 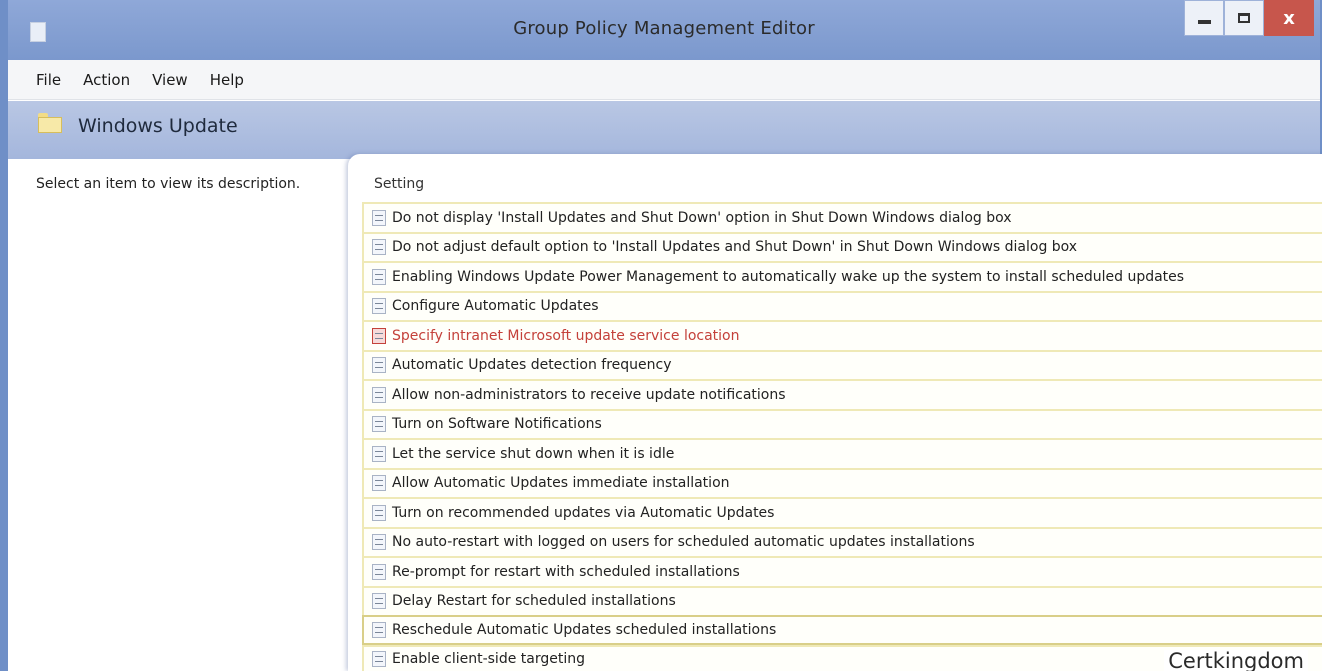 I want to click on folder-icon, so click(x=50, y=123).